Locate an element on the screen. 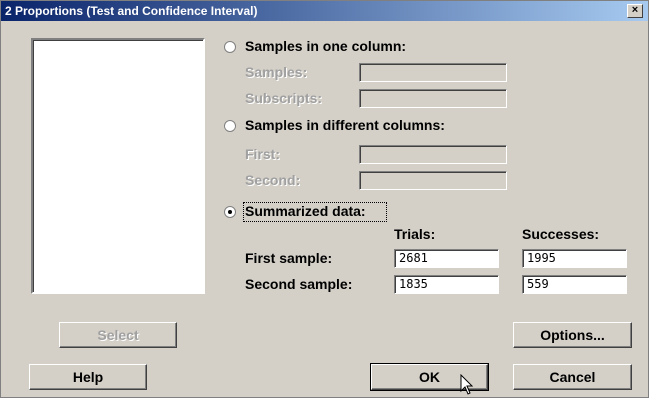  first-trials-field: 2681 is located at coordinates (446, 258).